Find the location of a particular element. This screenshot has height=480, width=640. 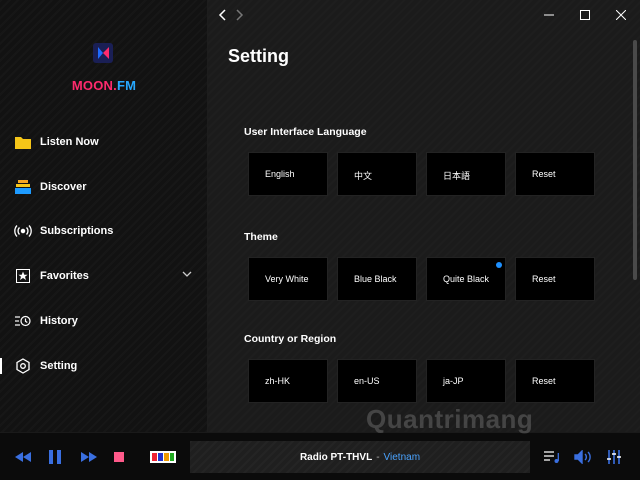

region-option-en-us: en-US is located at coordinates (377, 381).